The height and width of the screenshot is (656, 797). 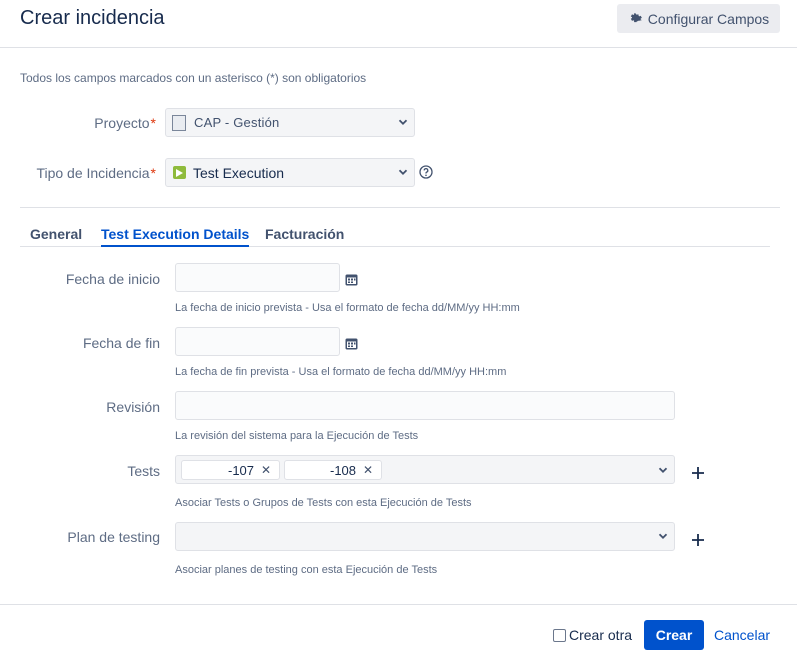 What do you see at coordinates (343, 470) in the screenshot?
I see `test-chip-label: -108` at bounding box center [343, 470].